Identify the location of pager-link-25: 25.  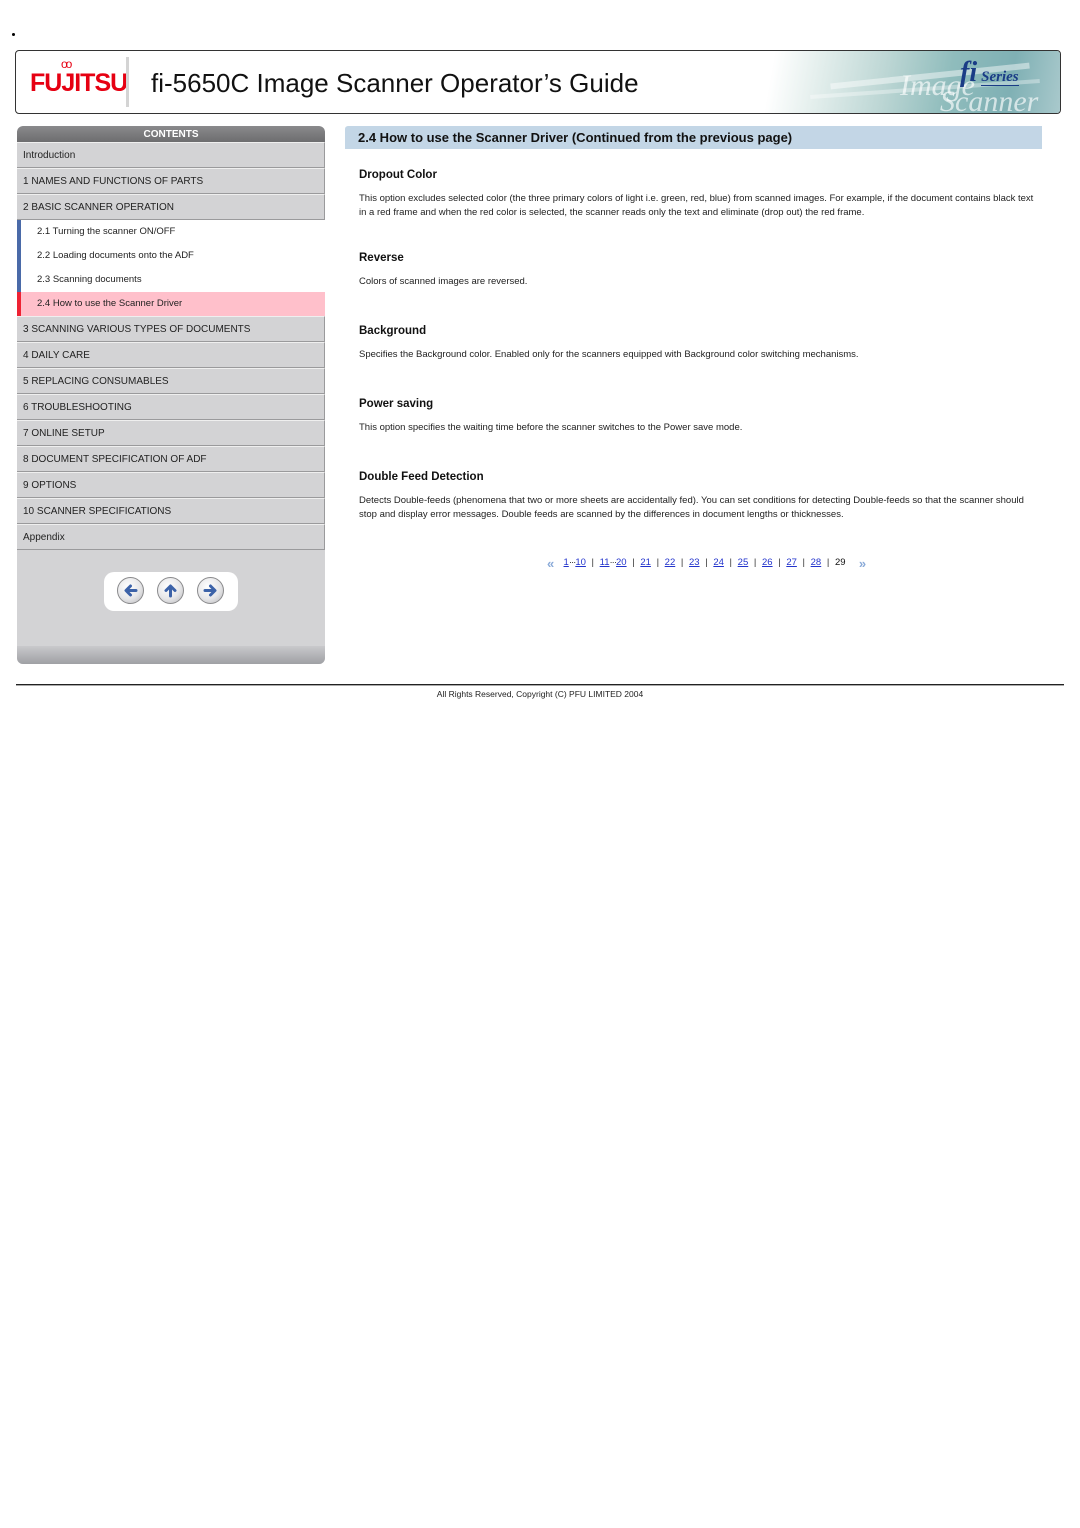
(743, 562).